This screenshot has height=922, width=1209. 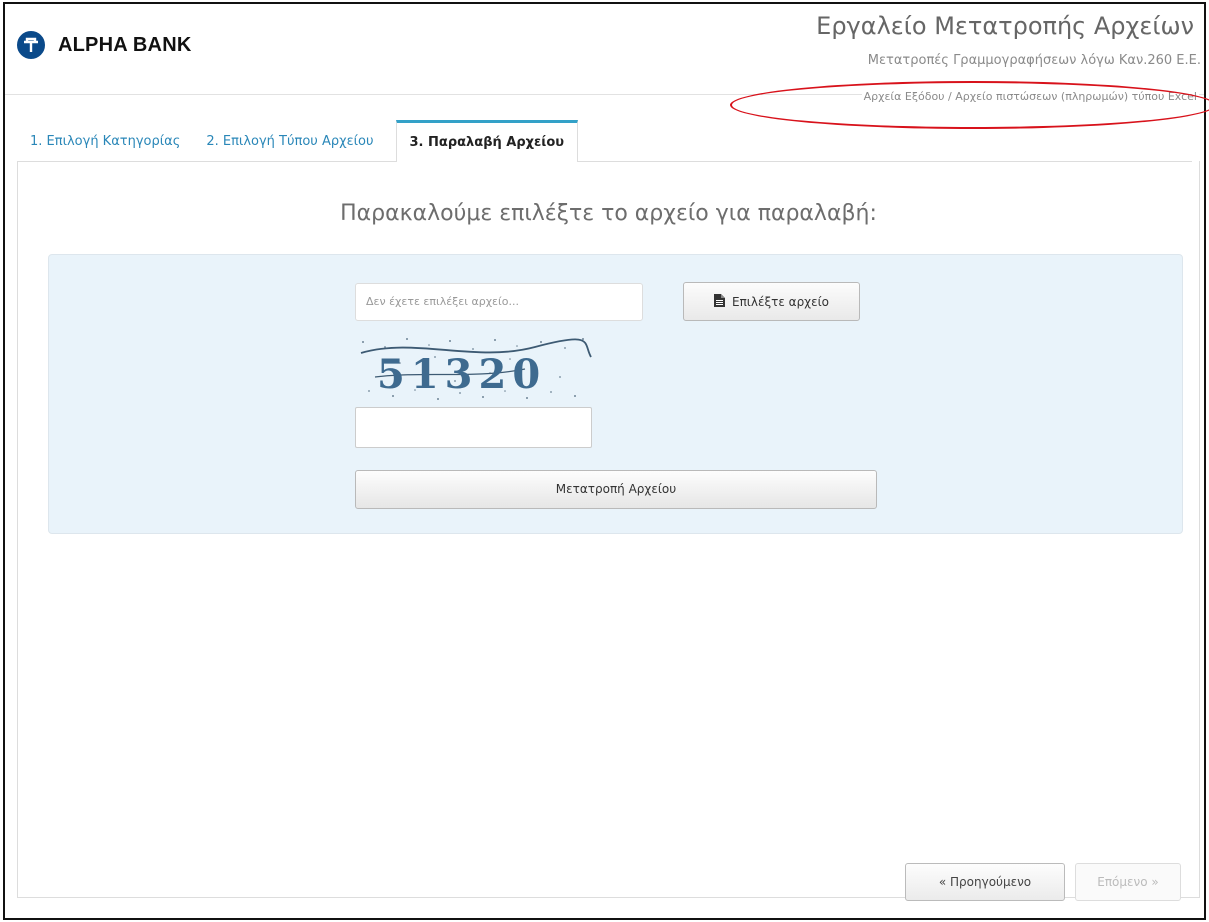 I want to click on file-icon, so click(x=719, y=301).